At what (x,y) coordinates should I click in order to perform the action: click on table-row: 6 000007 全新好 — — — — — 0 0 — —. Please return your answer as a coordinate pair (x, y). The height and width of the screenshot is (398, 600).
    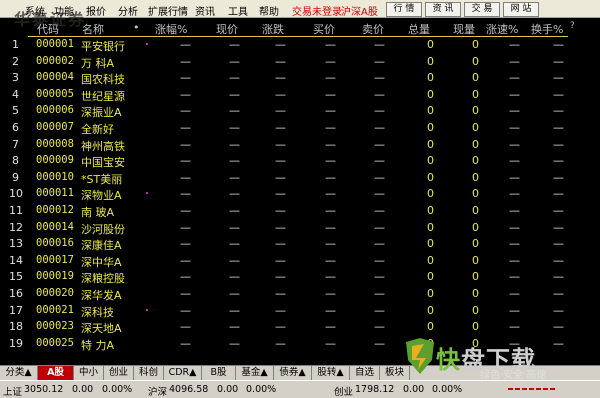
    Looking at the image, I should click on (300, 128).